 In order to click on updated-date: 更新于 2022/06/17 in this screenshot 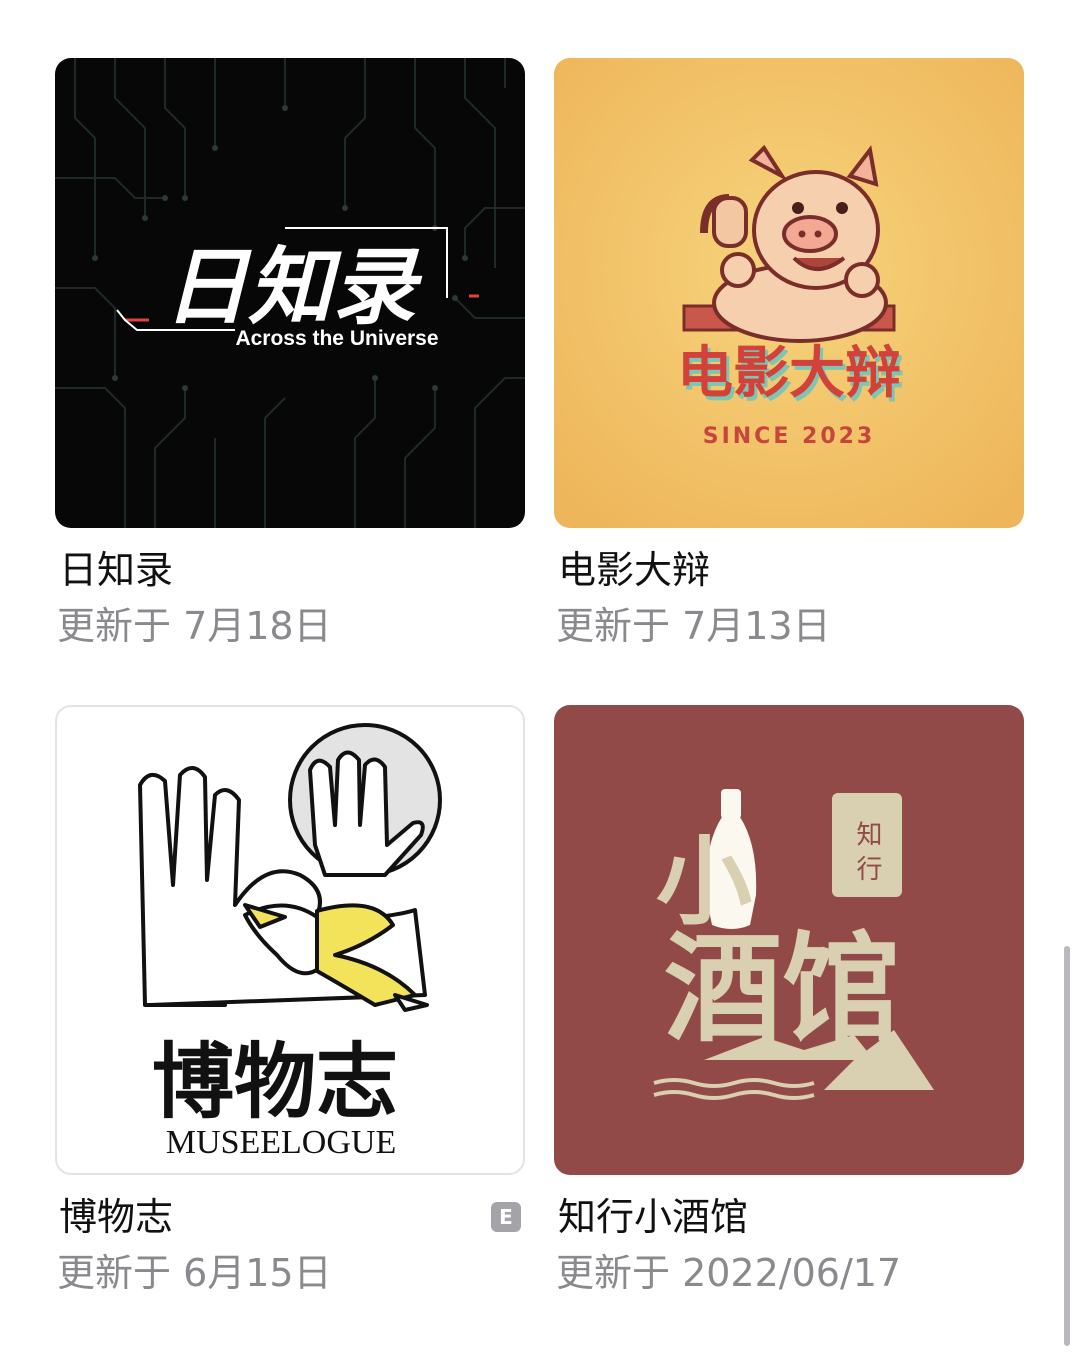, I will do `click(729, 1273)`.